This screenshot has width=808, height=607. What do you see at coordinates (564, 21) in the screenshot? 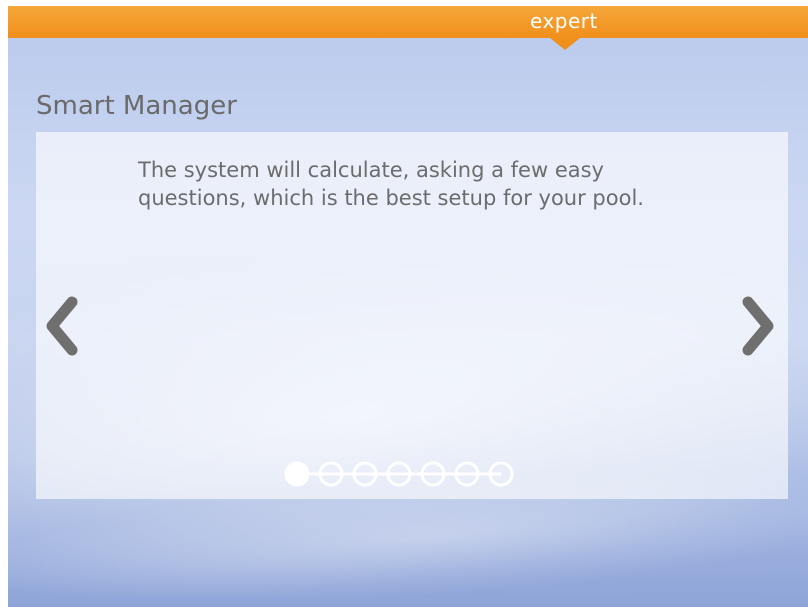
I see `mode-label: expert` at bounding box center [564, 21].